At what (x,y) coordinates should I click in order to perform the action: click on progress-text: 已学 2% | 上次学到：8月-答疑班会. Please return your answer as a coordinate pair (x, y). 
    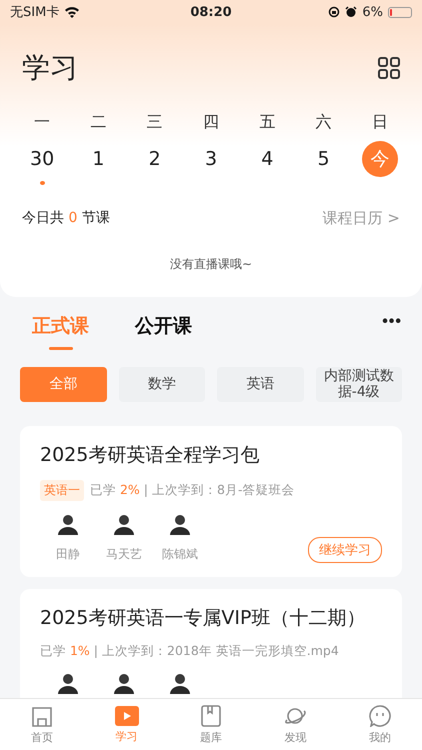
    Looking at the image, I should click on (192, 490).